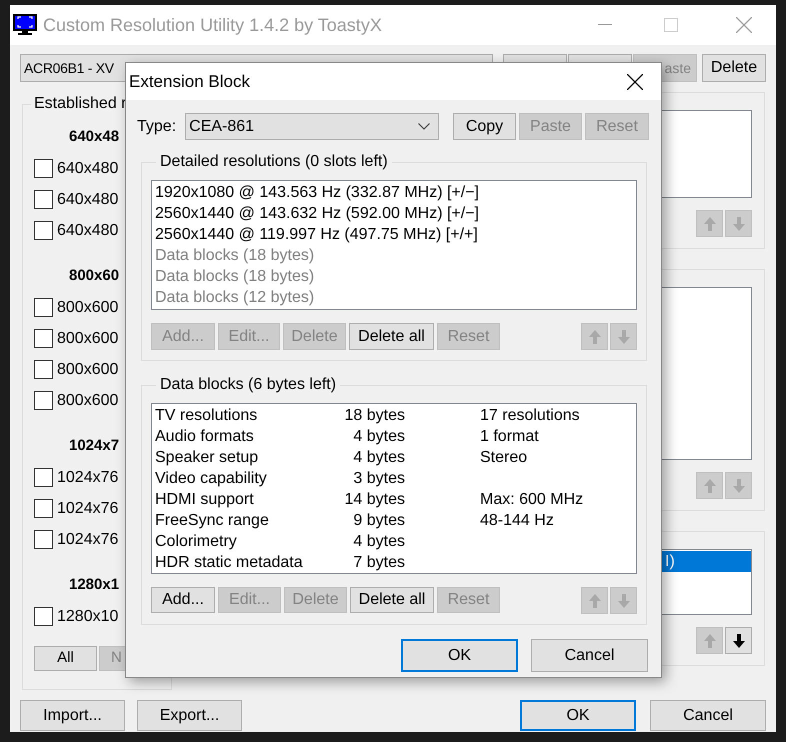  Describe the element at coordinates (378, 562) in the screenshot. I see `block-size: 7 bytes` at that location.